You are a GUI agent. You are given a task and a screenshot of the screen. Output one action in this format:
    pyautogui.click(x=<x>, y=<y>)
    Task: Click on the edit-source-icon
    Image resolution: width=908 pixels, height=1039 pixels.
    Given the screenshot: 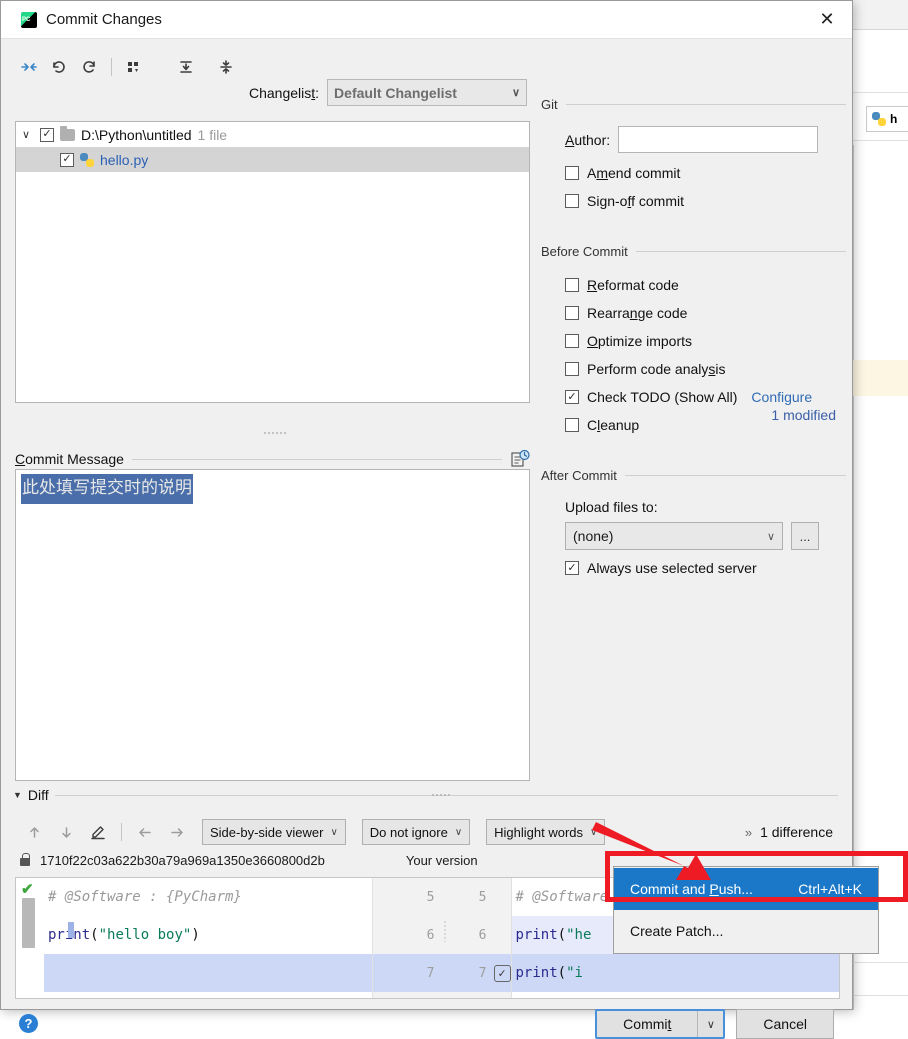 What is the action you would take?
    pyautogui.click(x=98, y=832)
    